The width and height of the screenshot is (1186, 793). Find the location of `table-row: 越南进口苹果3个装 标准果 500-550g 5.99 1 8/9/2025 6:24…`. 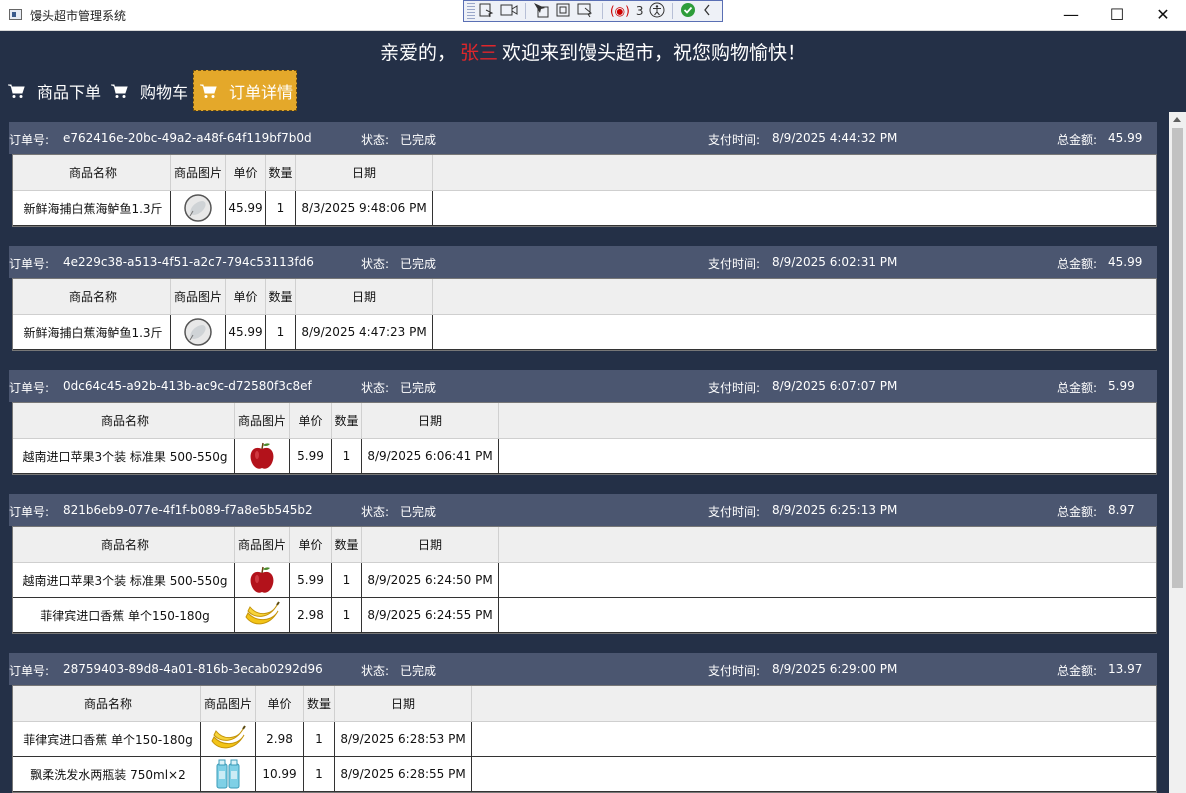

table-row: 越南进口苹果3个装 标准果 500-550g 5.99 1 8/9/2025 6:24… is located at coordinates (584, 580).